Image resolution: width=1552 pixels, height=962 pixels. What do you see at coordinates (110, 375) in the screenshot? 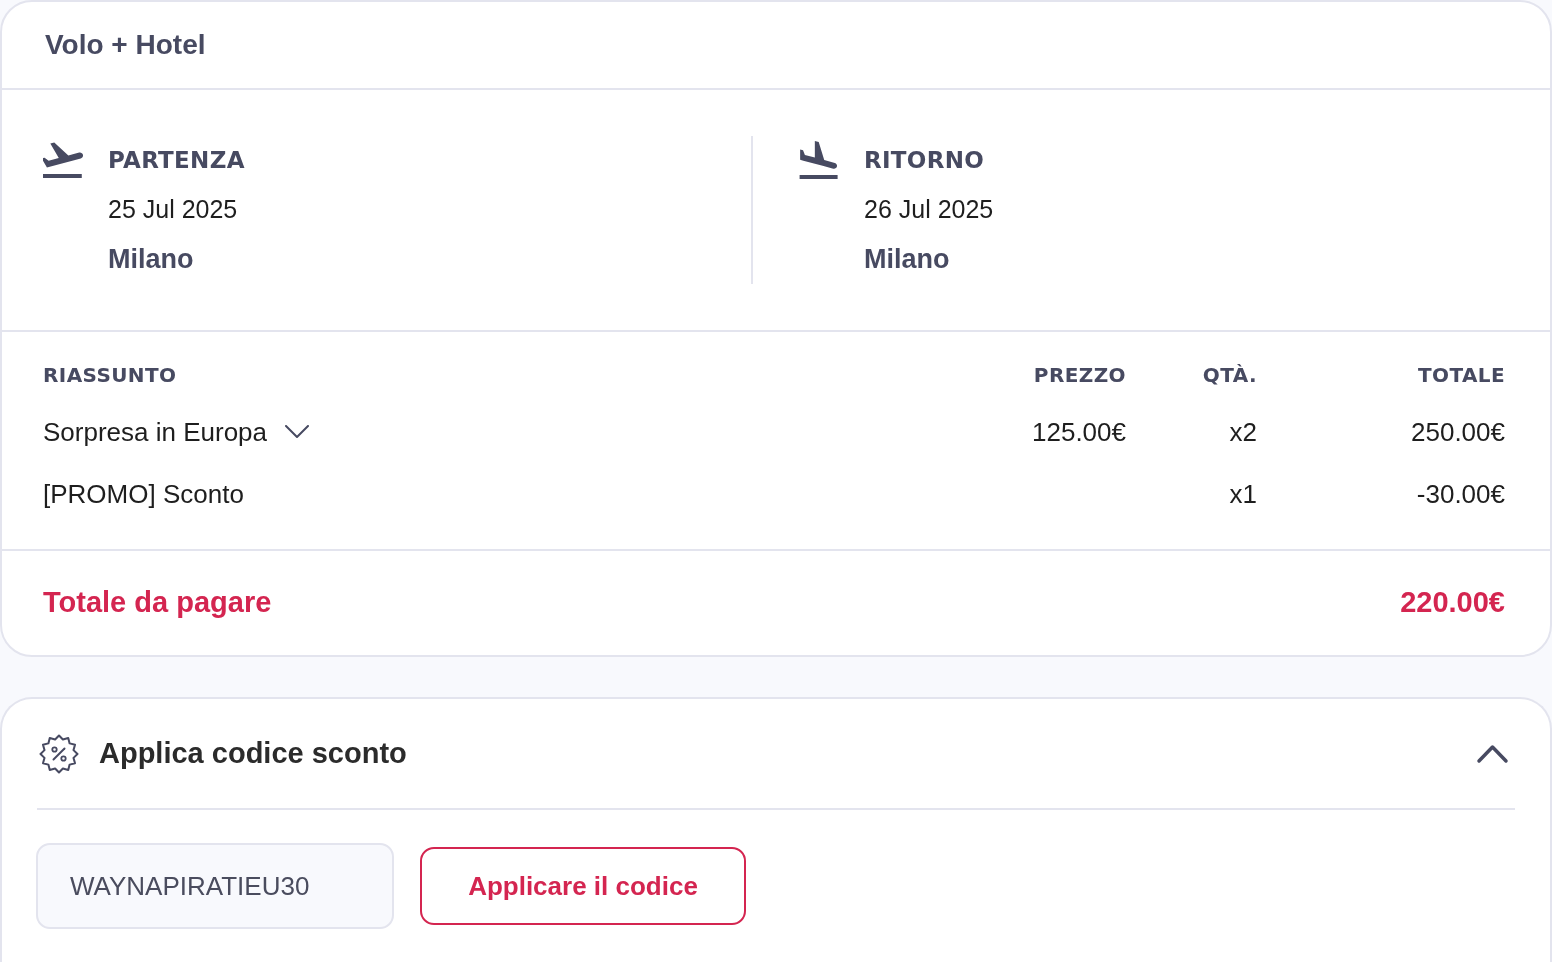
I see `column-header: RIASSUNTO` at bounding box center [110, 375].